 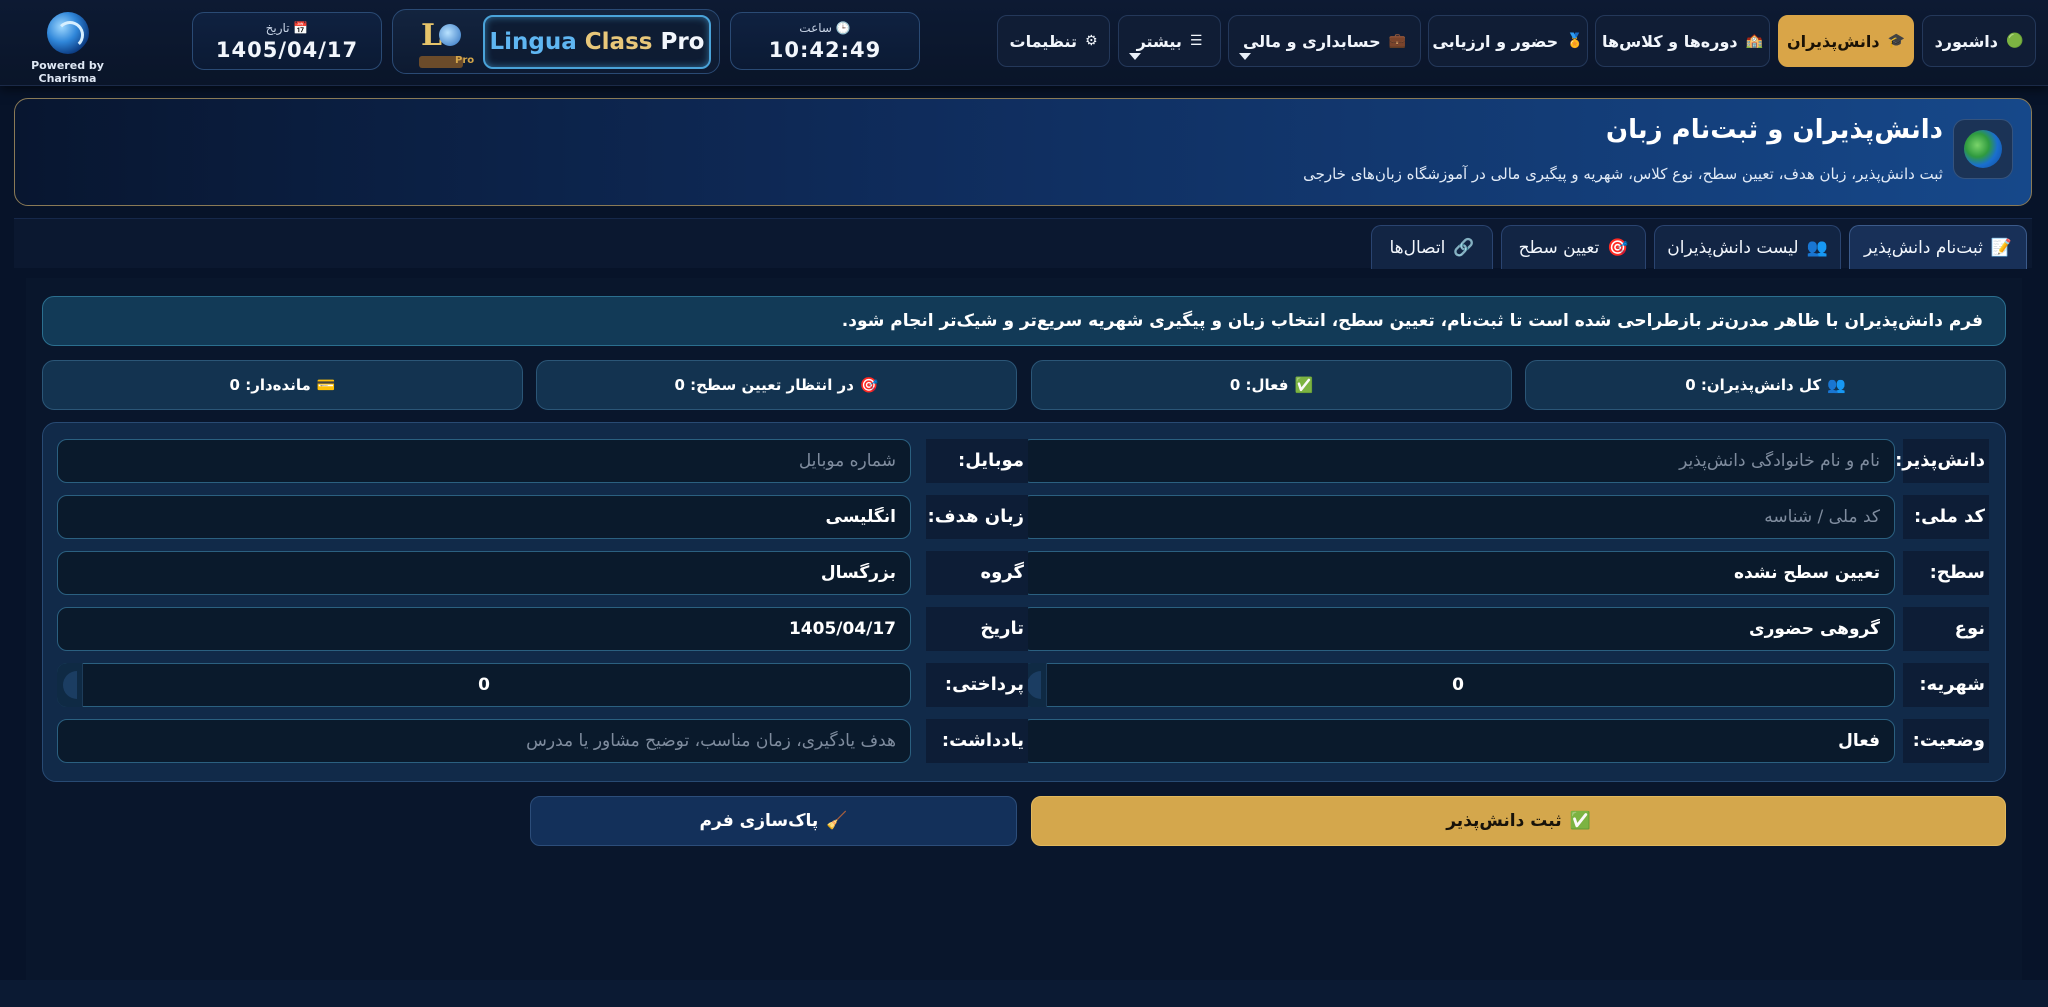 I want to click on nav-courses-label: دوره‌ها و کلاس‌ها, so click(x=1669, y=41).